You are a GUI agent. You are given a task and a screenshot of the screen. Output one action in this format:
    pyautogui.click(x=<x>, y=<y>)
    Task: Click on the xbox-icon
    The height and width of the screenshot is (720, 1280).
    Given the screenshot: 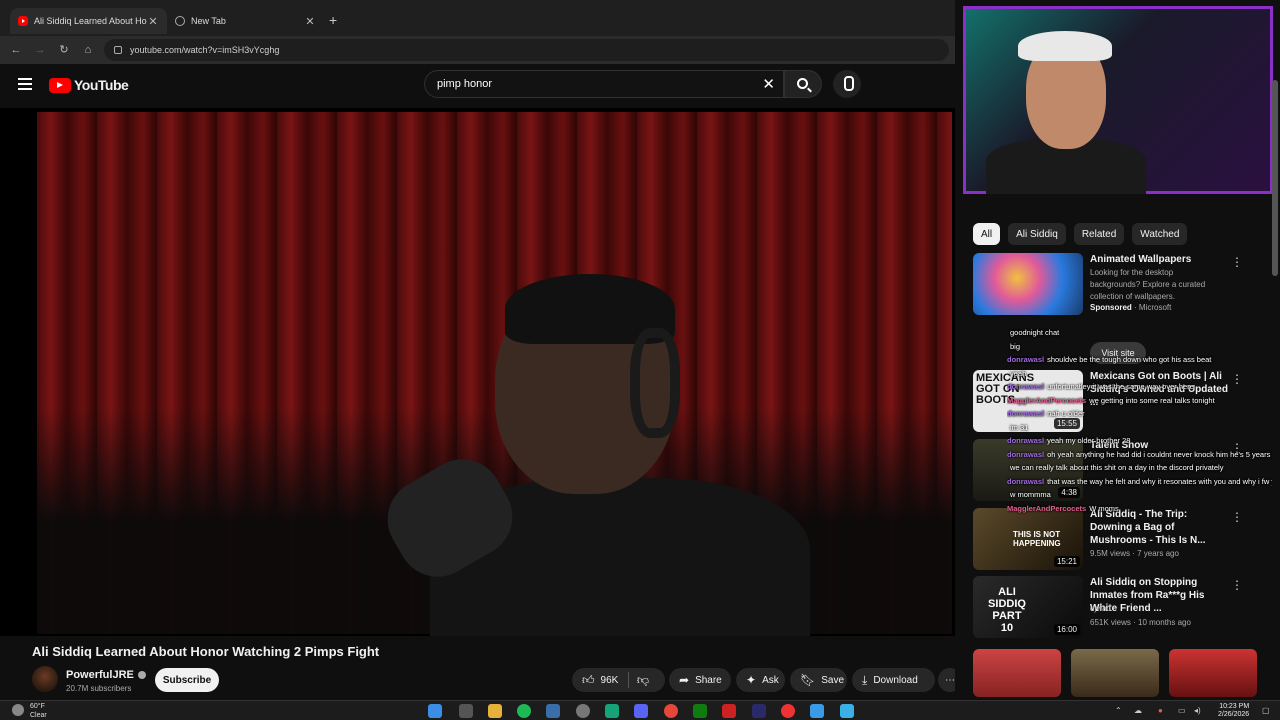 What is the action you would take?
    pyautogui.click(x=700, y=711)
    